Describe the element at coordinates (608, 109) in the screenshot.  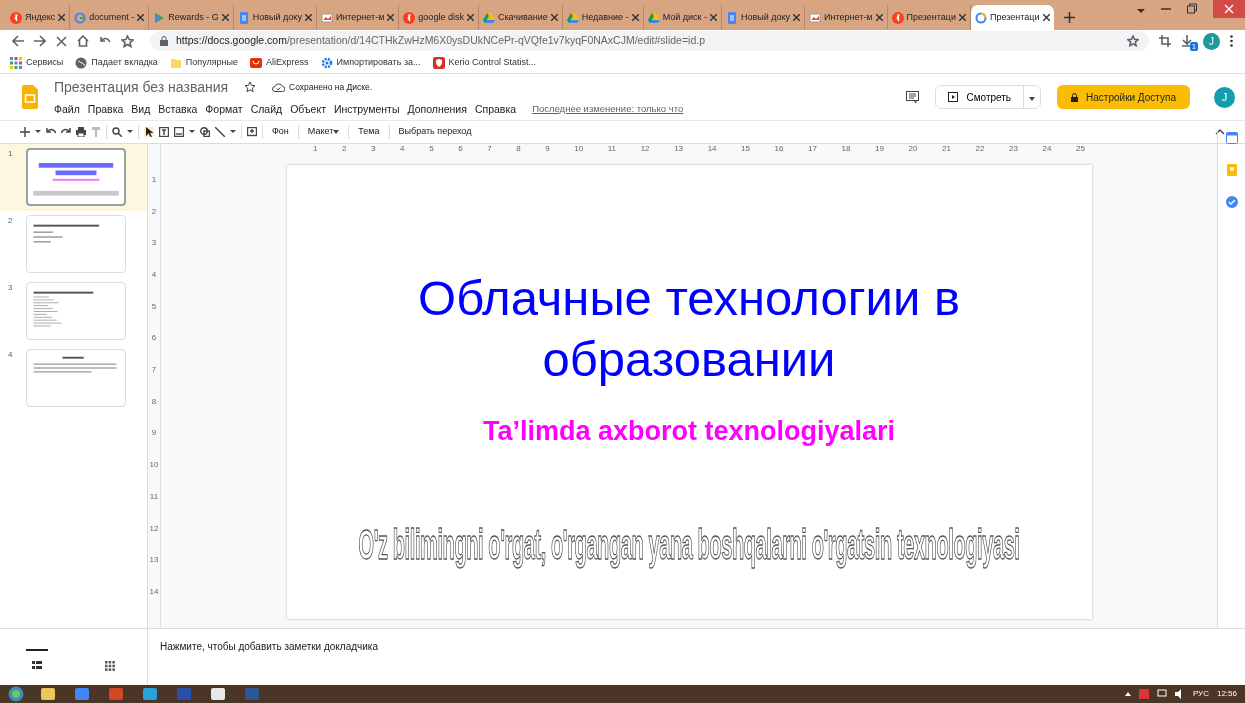
I see `last-edit-link: Последнее изменение: только что` at that location.